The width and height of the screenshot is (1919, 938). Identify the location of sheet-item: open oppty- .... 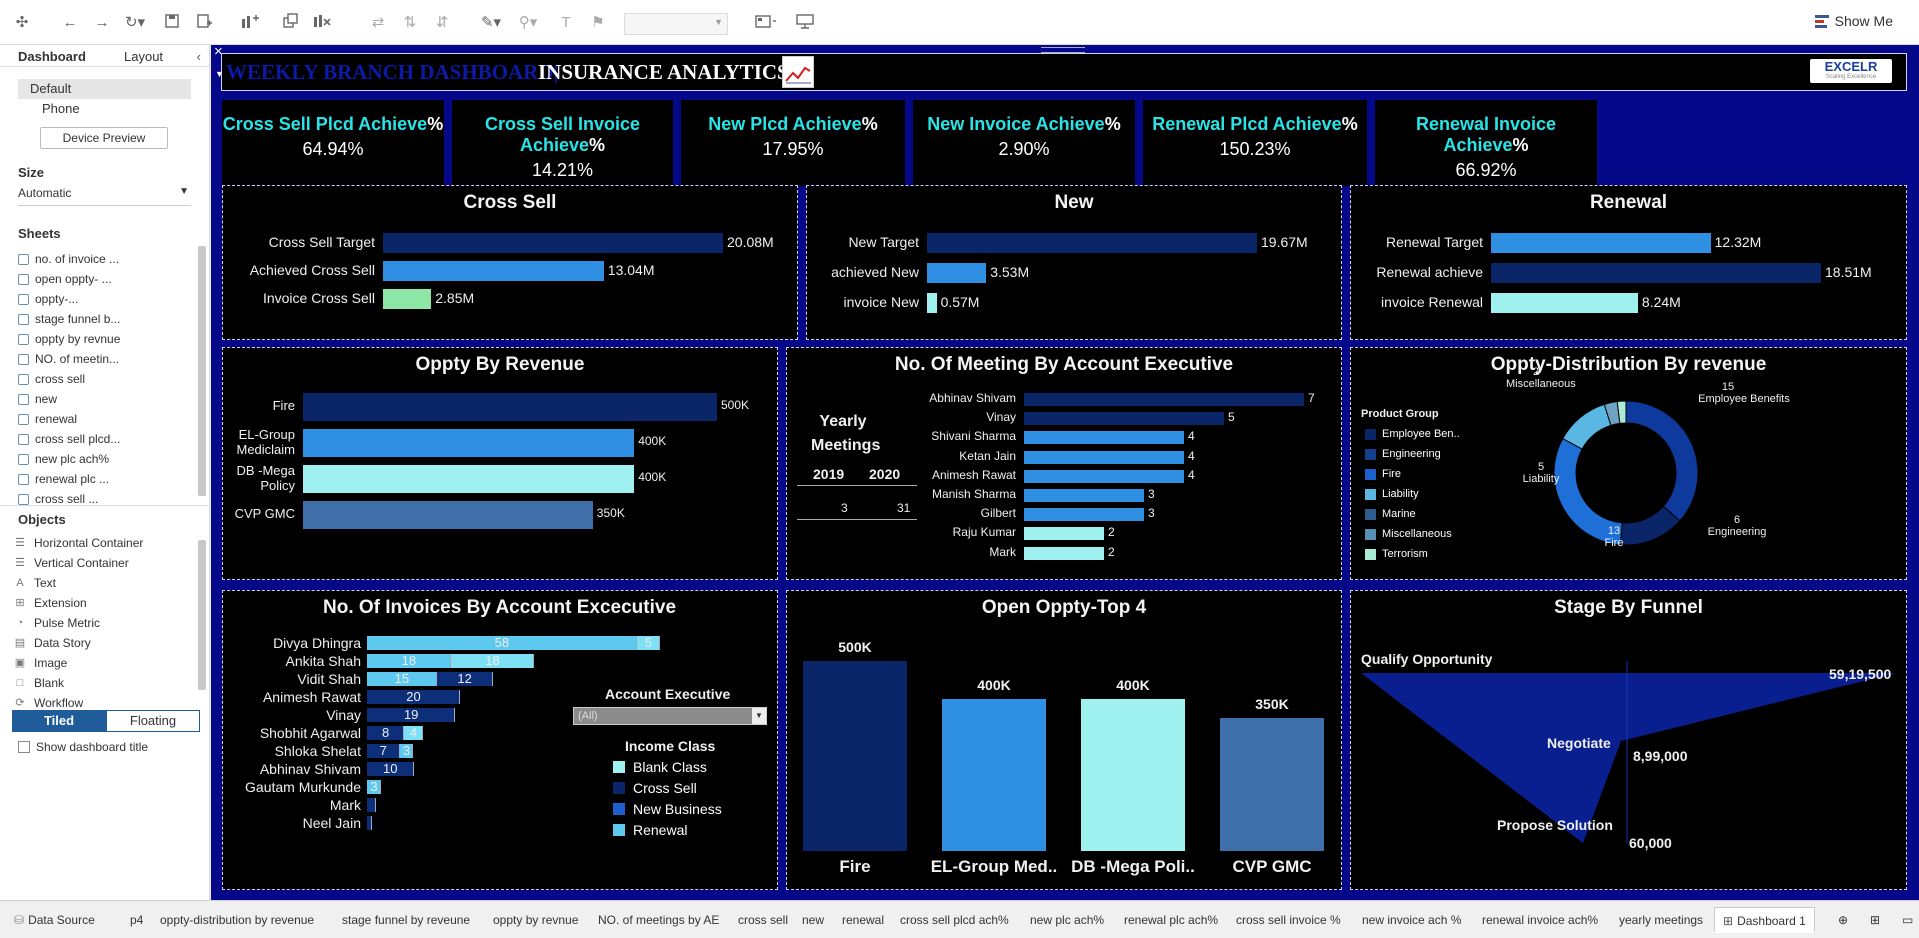
(113, 279).